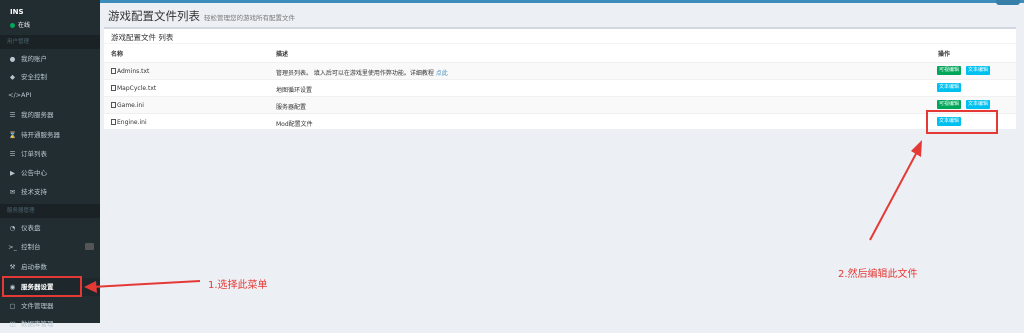  Describe the element at coordinates (238, 285) in the screenshot. I see `annotation-step1: 1.选择此菜单` at that location.